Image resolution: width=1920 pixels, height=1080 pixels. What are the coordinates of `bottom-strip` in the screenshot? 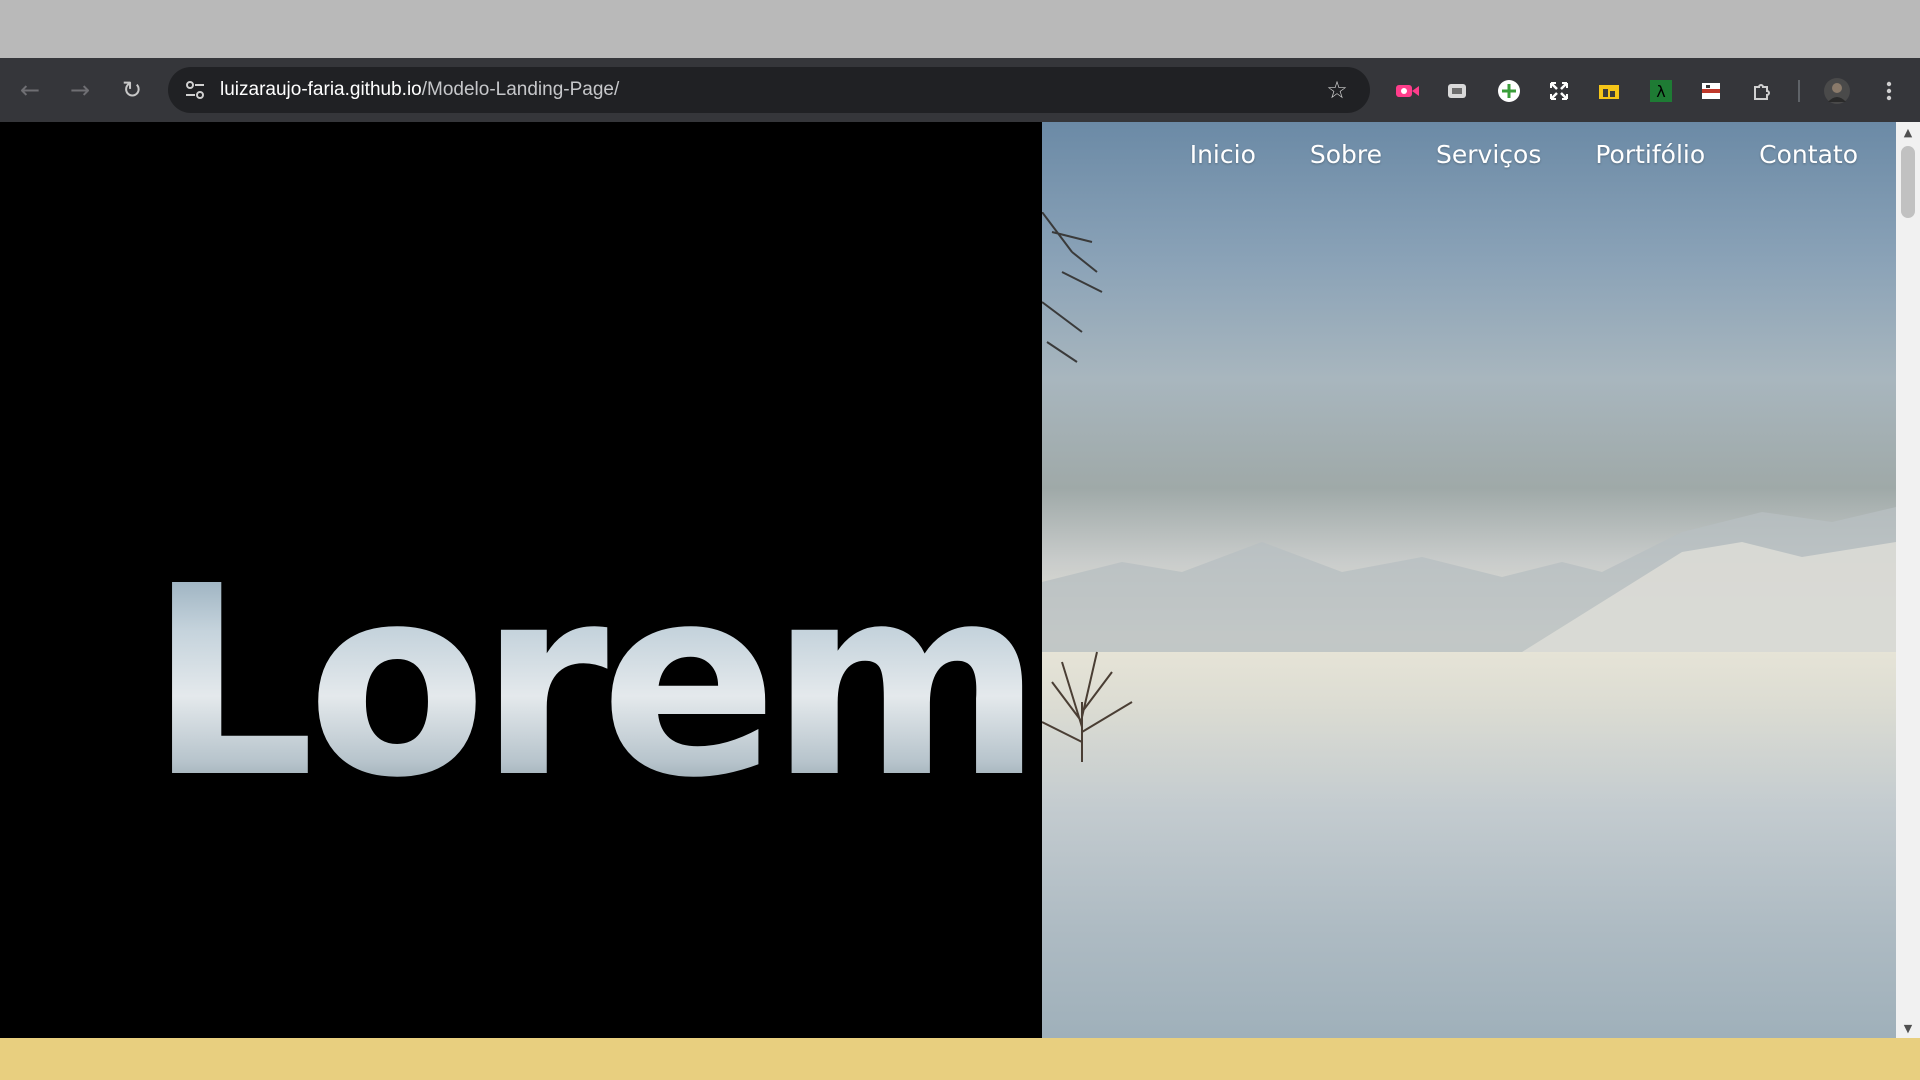 It's located at (960, 1059).